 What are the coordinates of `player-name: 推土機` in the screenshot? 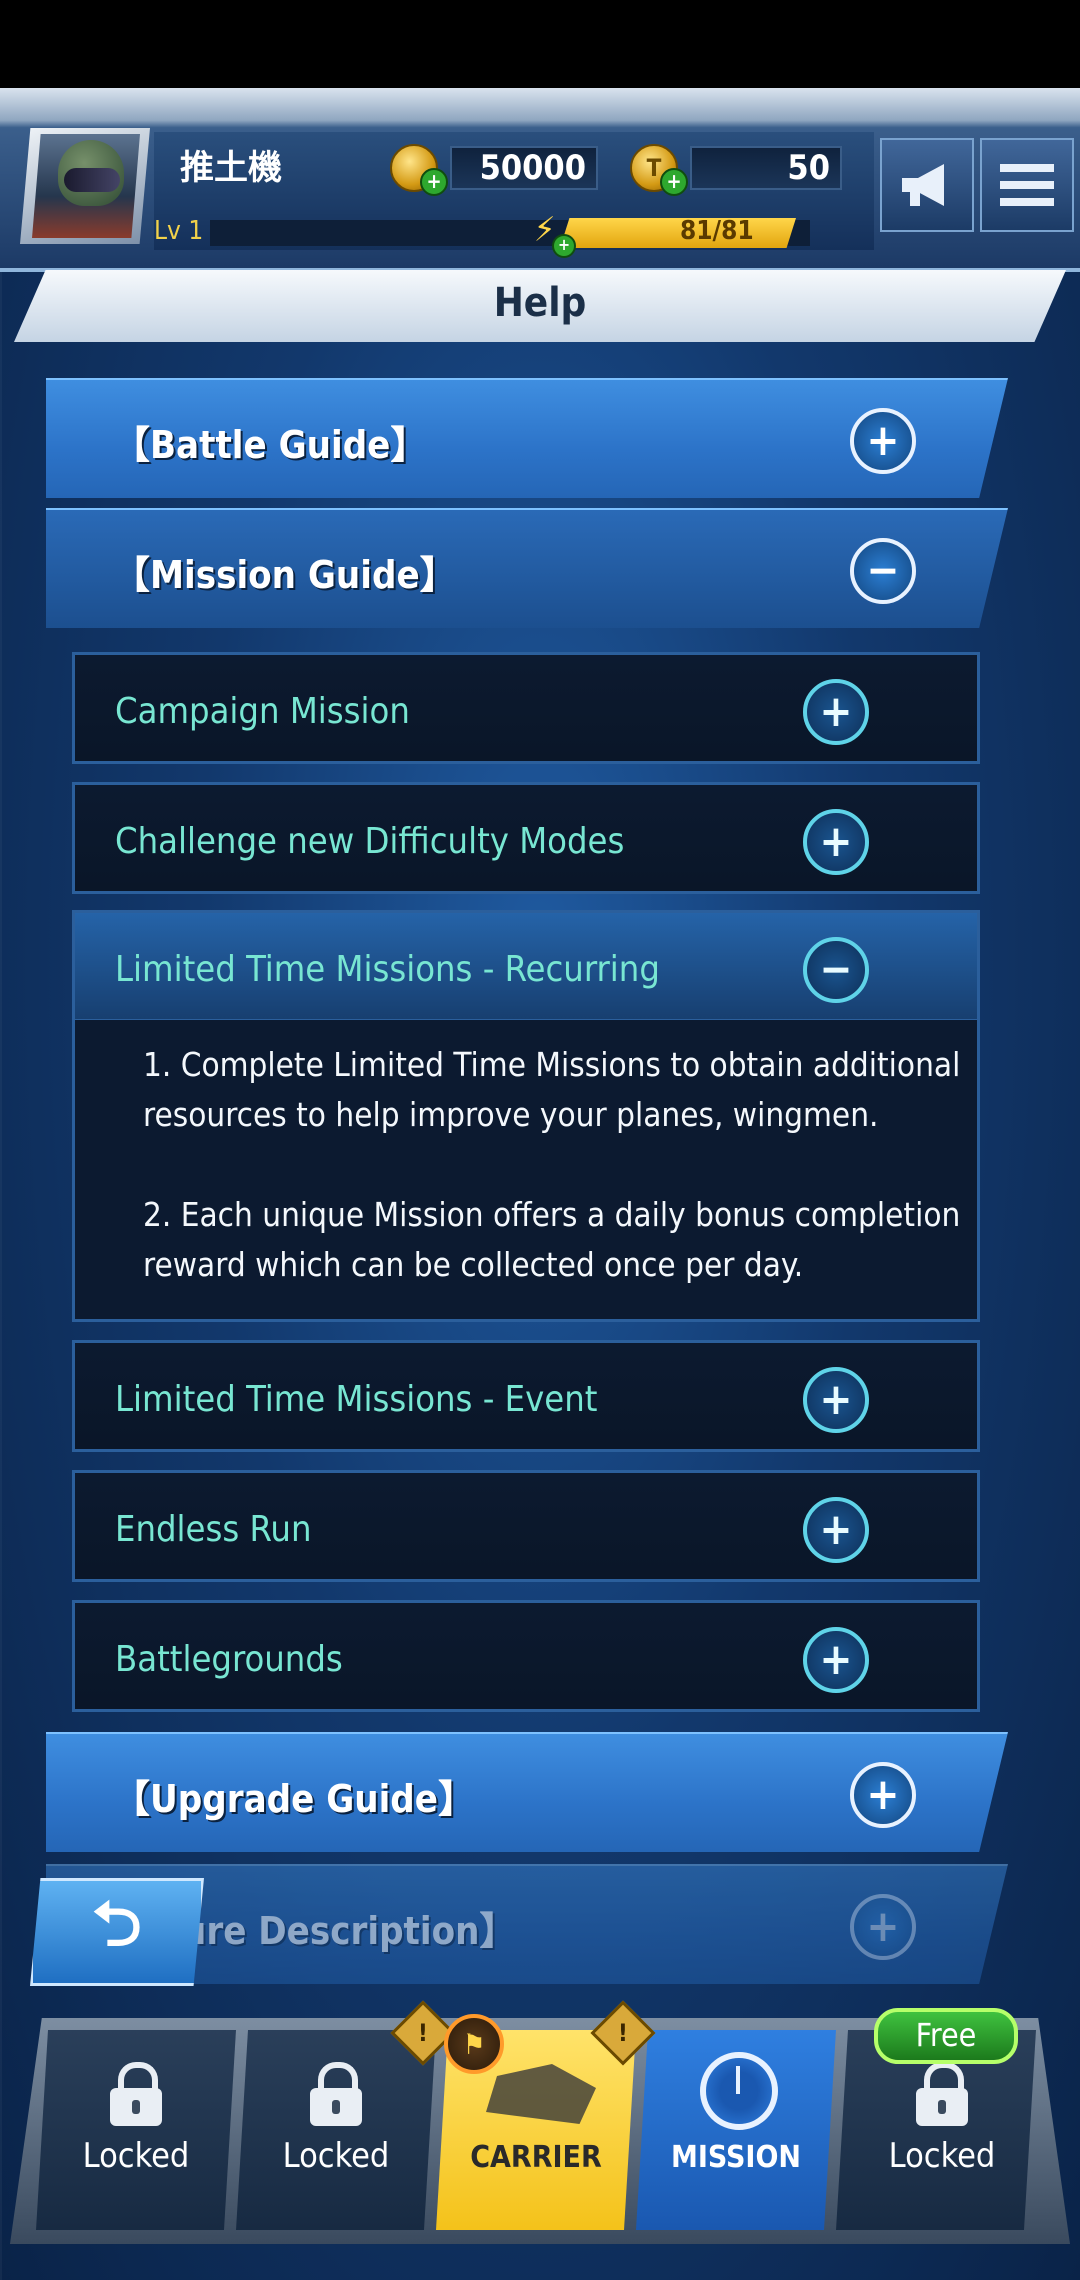 It's located at (231, 168).